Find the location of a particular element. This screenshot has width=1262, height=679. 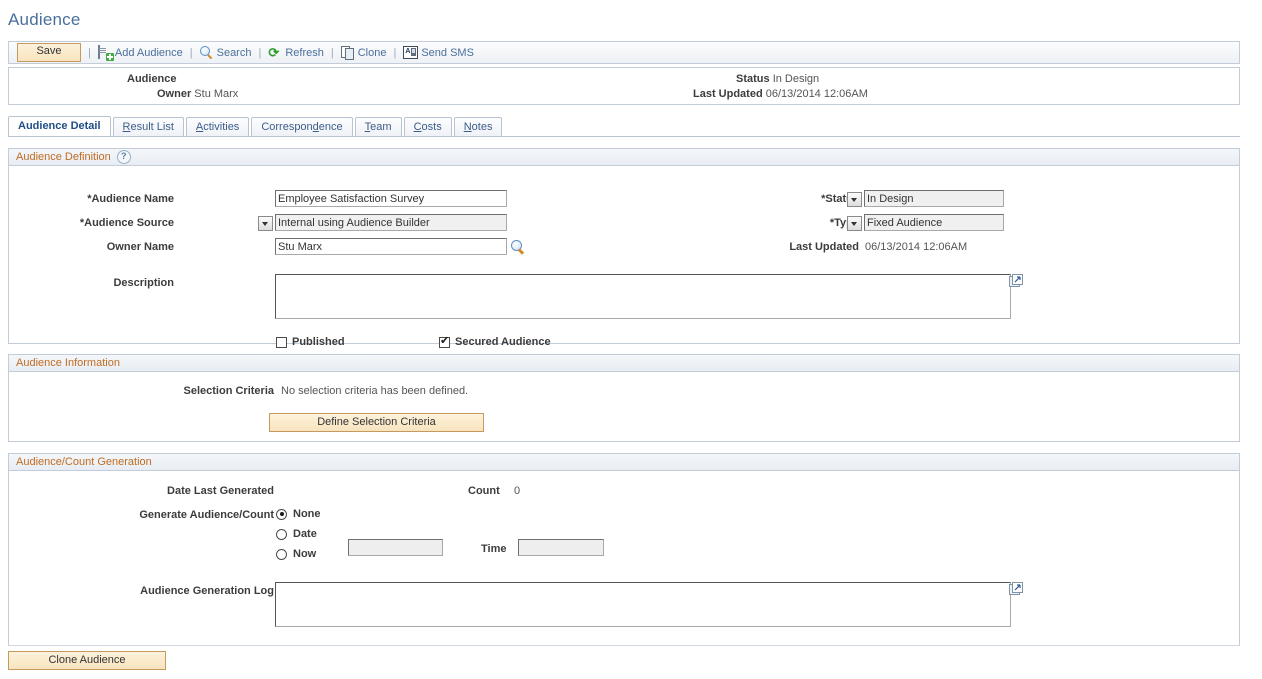

header-owner: Owner Stu Marx is located at coordinates (197, 94).